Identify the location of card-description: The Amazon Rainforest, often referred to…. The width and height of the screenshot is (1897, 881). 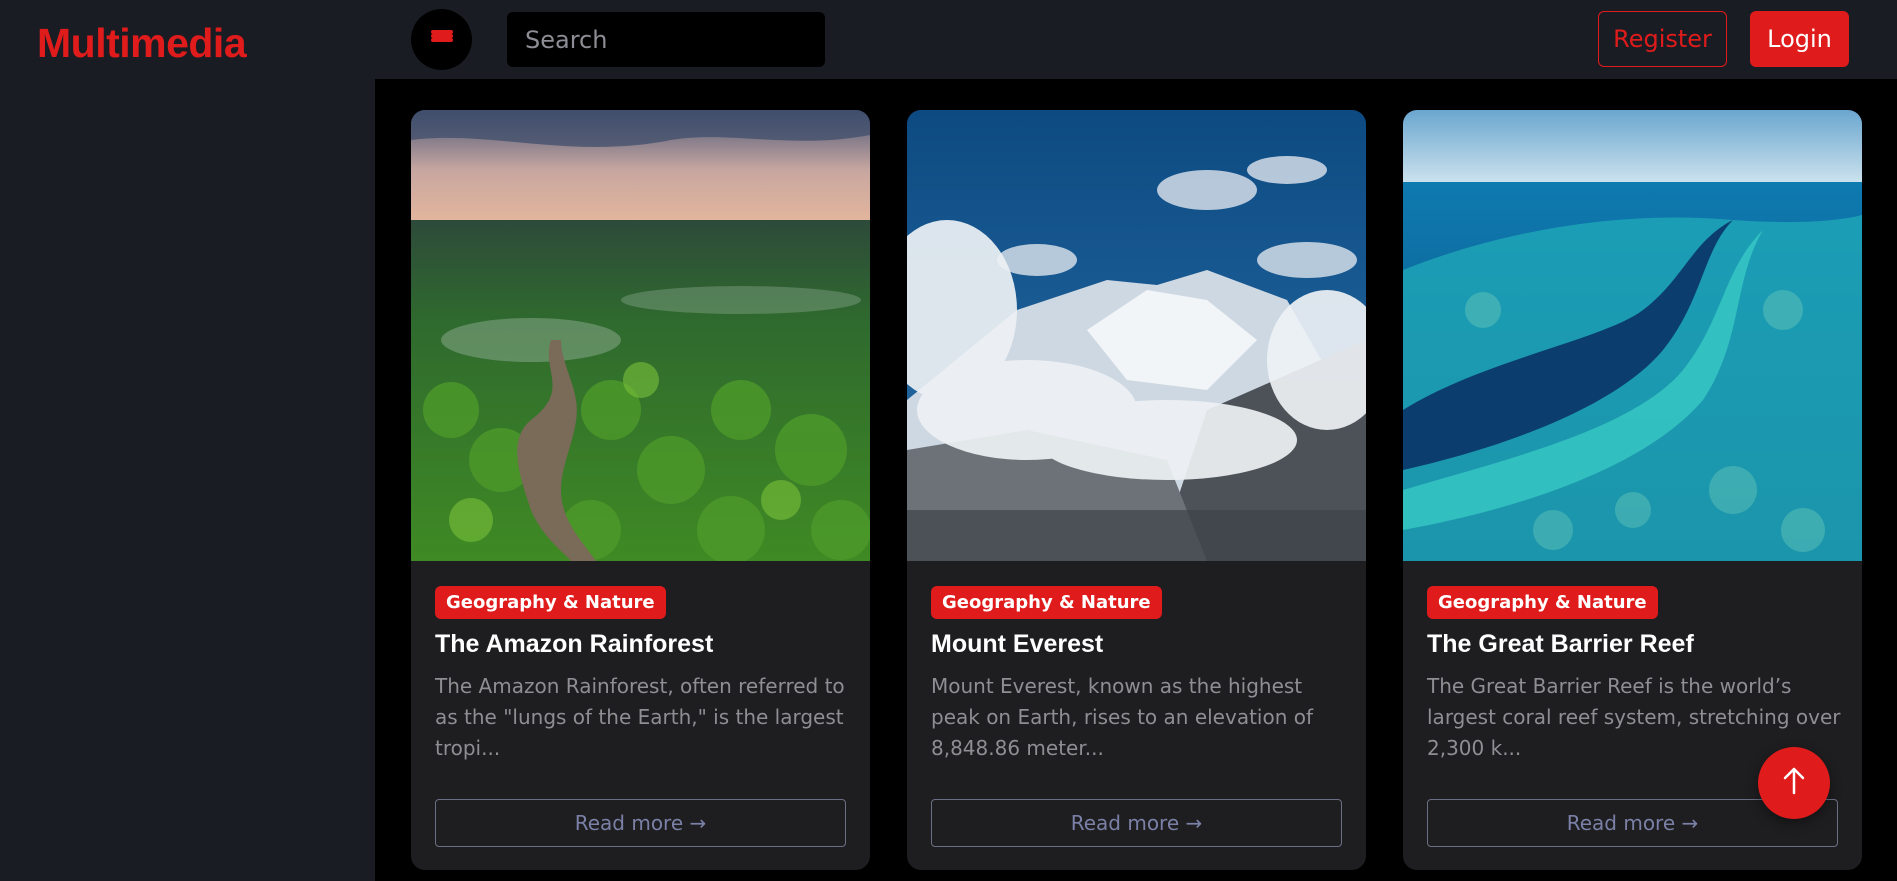
(640, 717).